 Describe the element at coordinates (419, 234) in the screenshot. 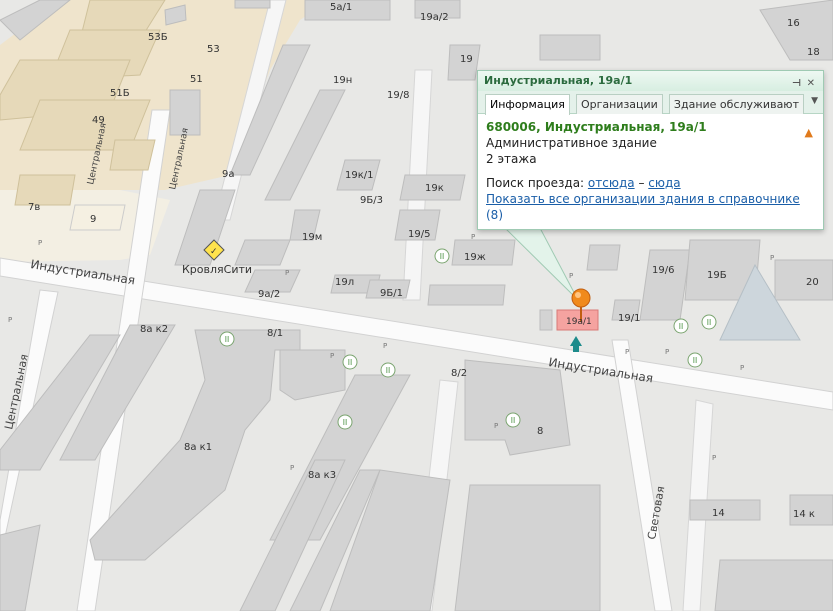

I see `building-label: 19/5` at that location.